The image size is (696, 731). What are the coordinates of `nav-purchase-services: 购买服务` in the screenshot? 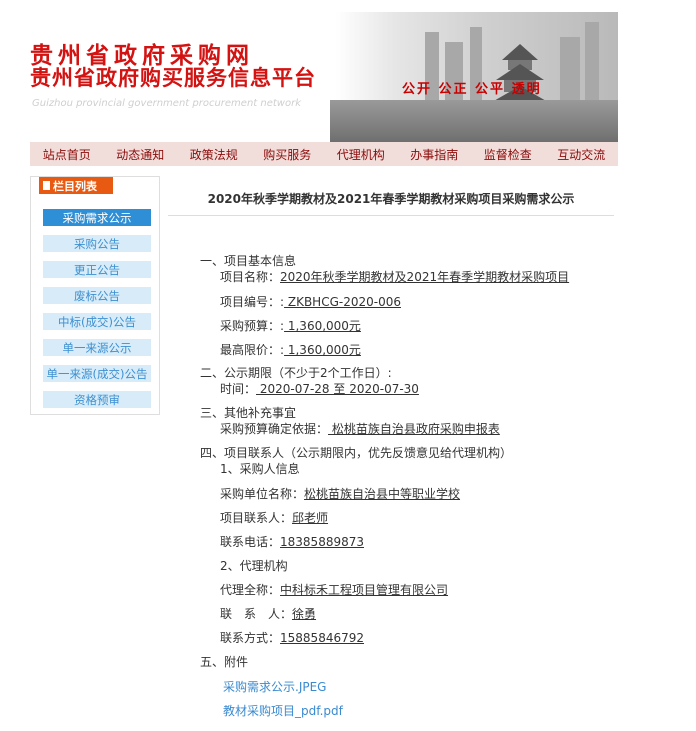 It's located at (287, 154).